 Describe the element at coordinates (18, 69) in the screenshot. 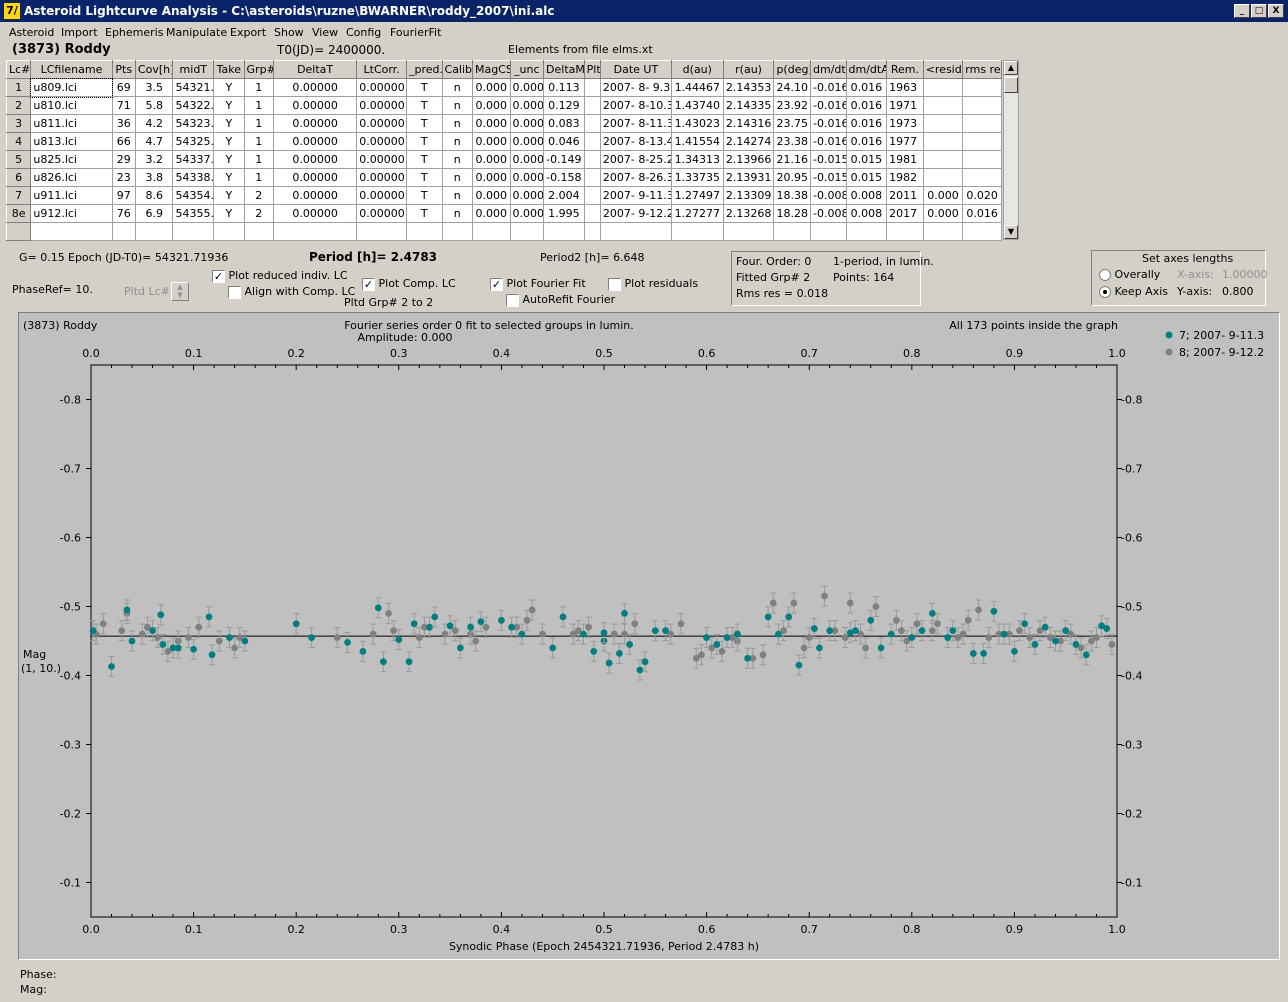

I see `column-header: Lc#` at that location.